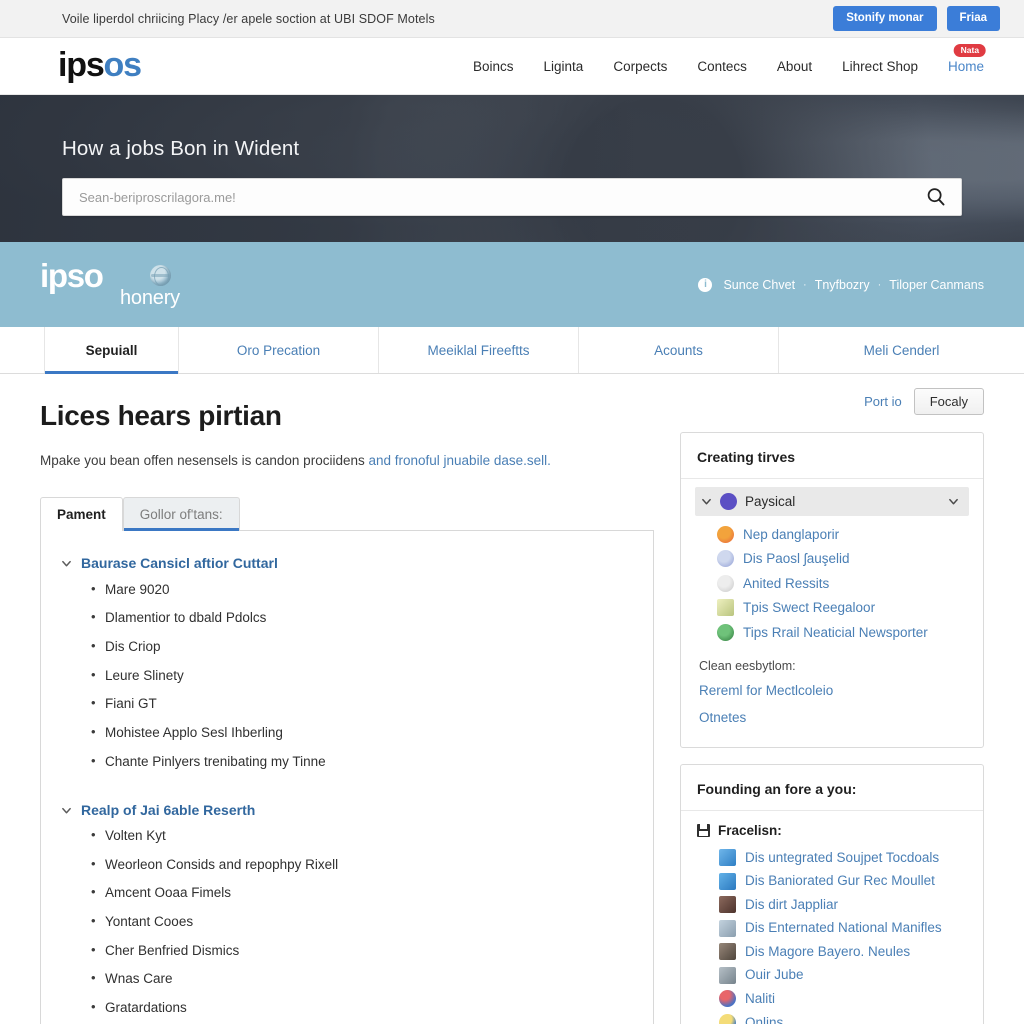  I want to click on magnifier-icon, so click(936, 197).